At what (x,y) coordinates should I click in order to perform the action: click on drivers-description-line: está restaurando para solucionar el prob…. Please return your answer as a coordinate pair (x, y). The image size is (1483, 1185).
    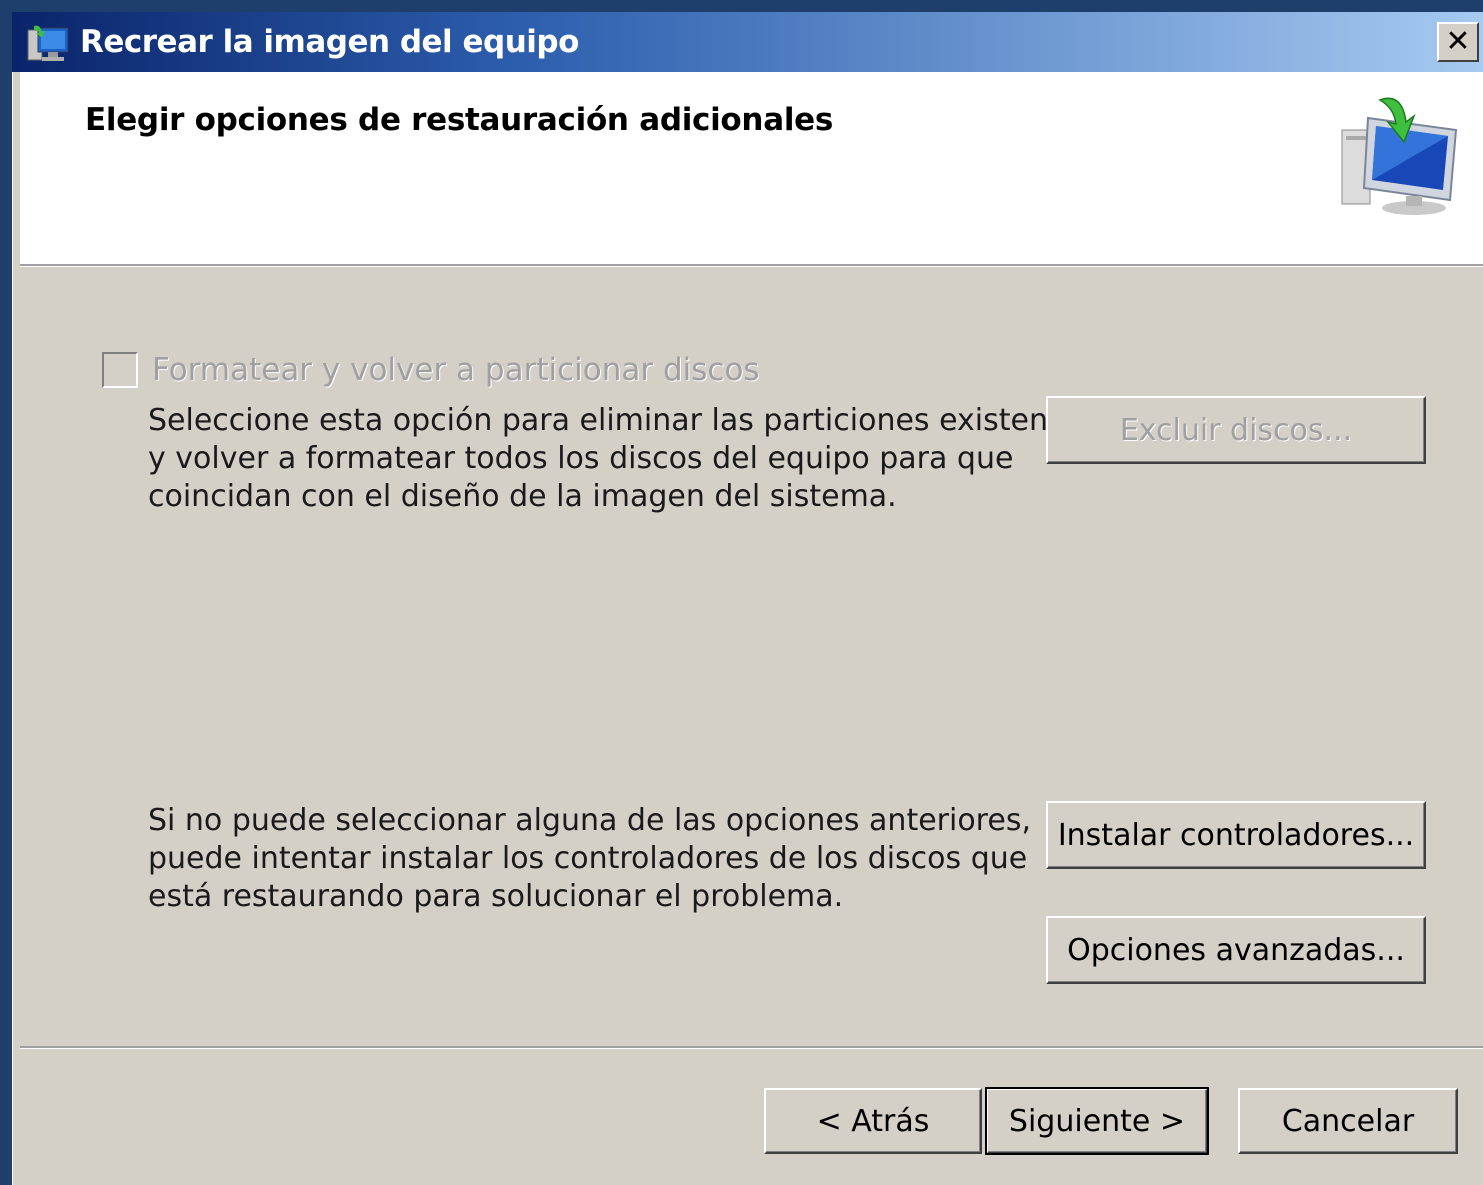
    Looking at the image, I should click on (496, 896).